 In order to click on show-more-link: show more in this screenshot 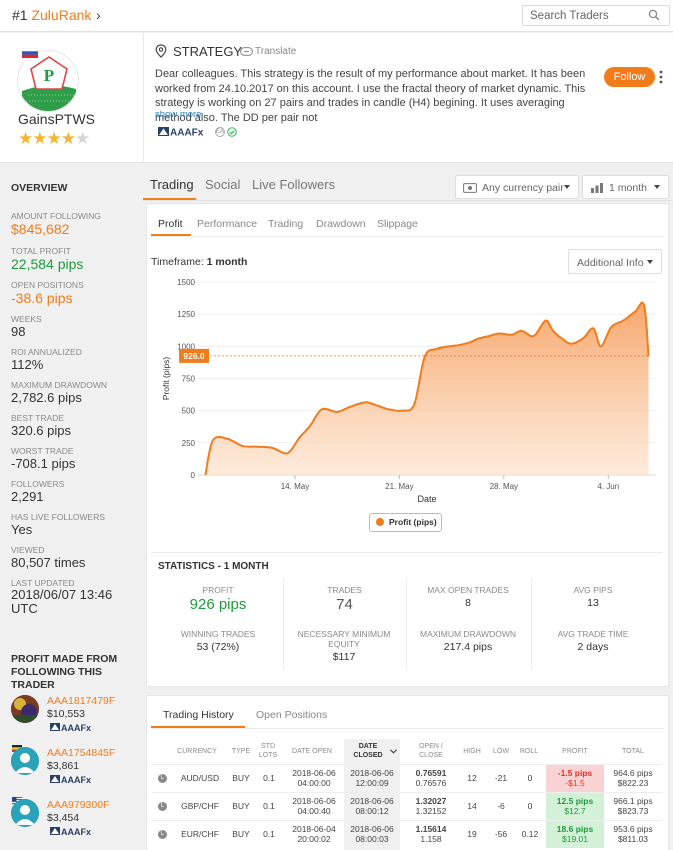, I will do `click(178, 114)`.